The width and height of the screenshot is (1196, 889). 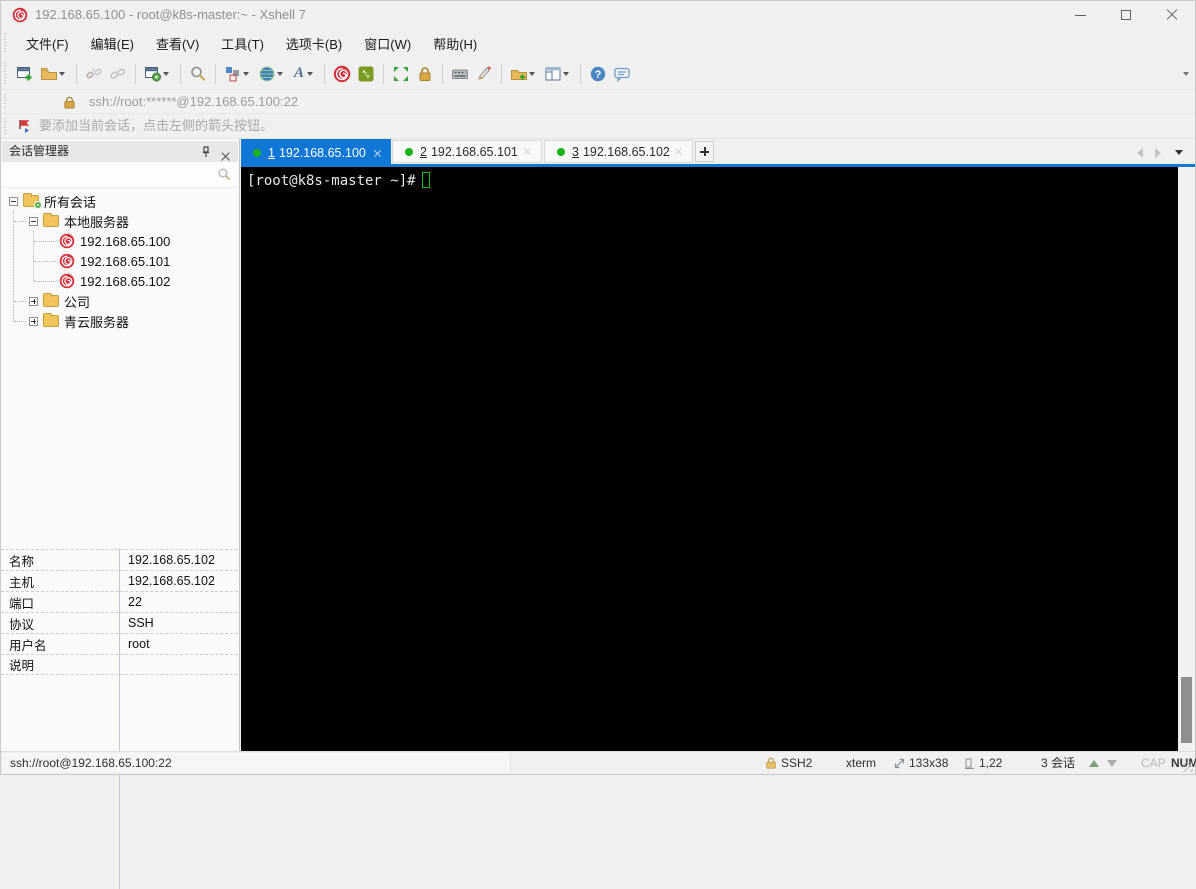 I want to click on tab-session-3: 3 192.168.65.102, so click(x=618, y=151).